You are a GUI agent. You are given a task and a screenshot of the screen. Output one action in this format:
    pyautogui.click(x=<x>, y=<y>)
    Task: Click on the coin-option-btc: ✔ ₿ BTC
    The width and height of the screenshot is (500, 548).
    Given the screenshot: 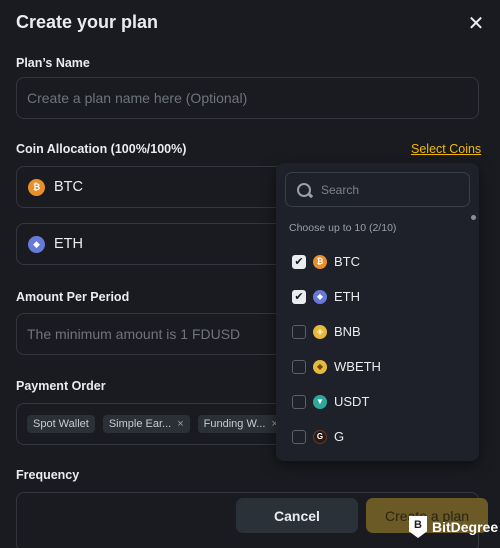 What is the action you would take?
    pyautogui.click(x=326, y=261)
    